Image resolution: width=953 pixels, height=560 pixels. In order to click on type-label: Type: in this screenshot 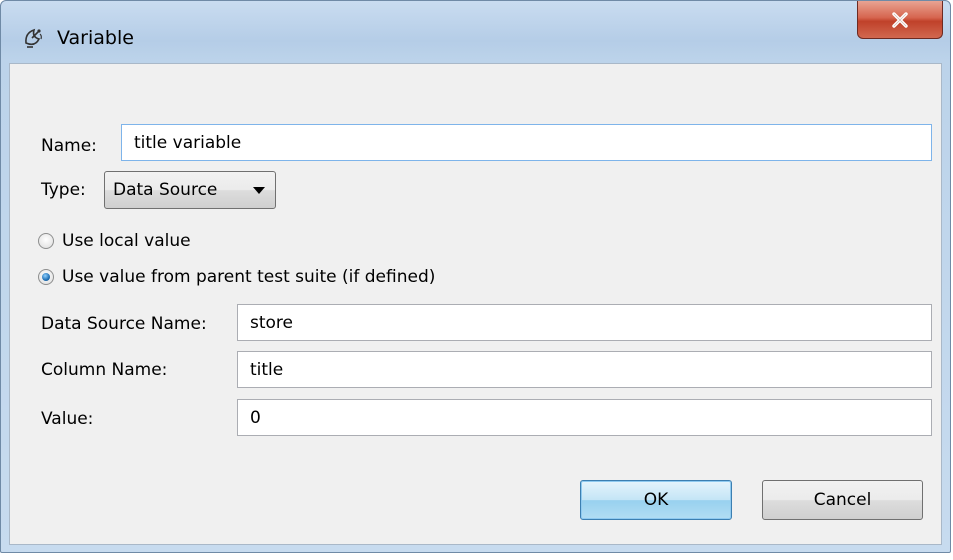, I will do `click(63, 190)`.